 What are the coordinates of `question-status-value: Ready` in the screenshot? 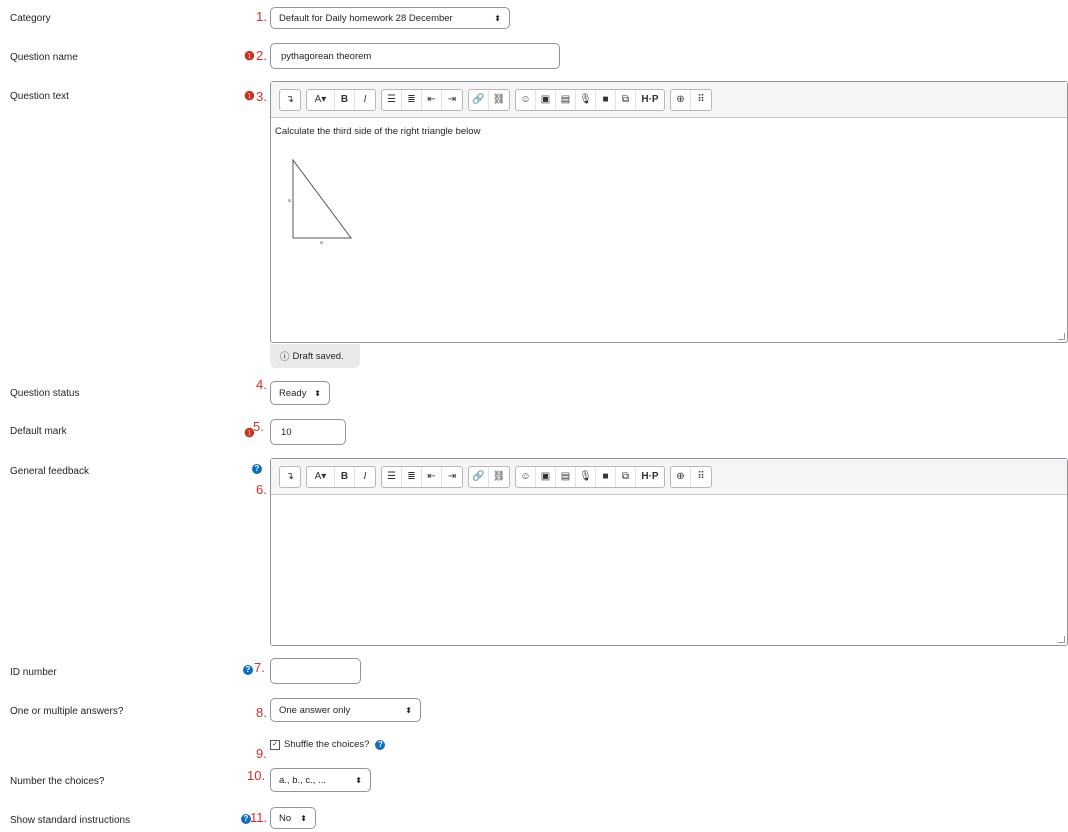 It's located at (293, 393).